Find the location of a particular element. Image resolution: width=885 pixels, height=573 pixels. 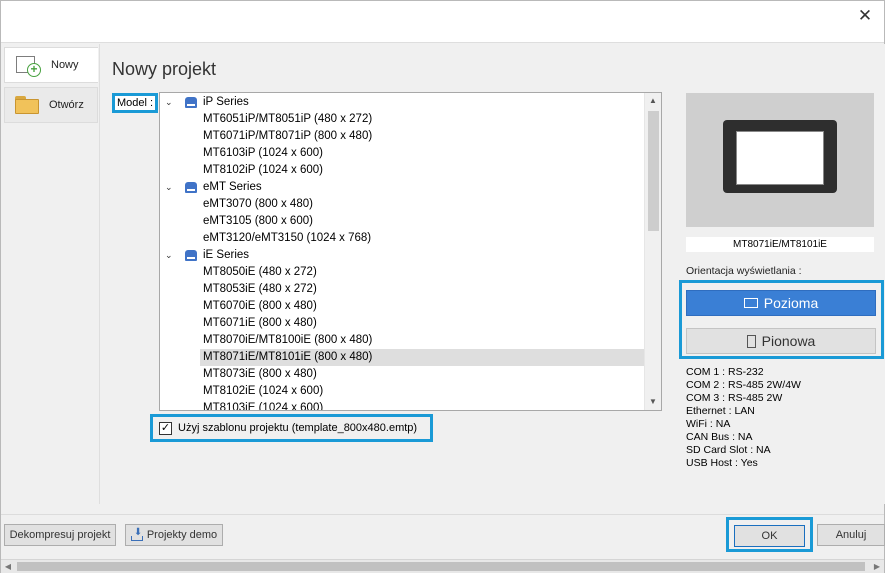

spec-line: COM 1 : RS-232 is located at coordinates (725, 372).